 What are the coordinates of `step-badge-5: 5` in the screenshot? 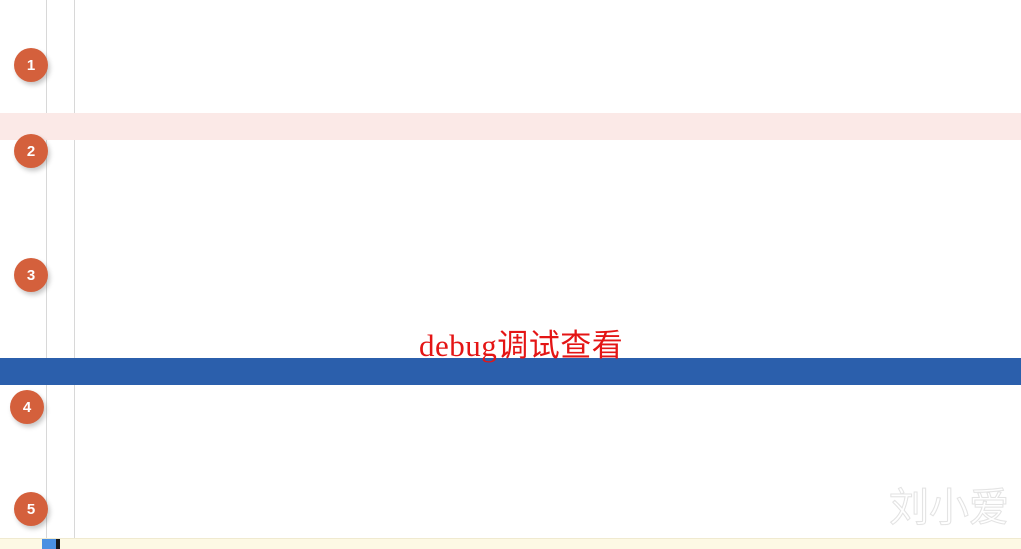 It's located at (31, 509).